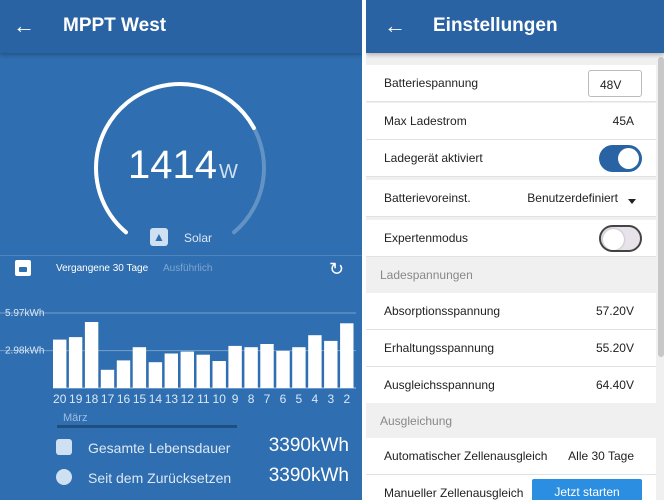 The width and height of the screenshot is (664, 500). I want to click on y-tick-label: 5.97kWh, so click(24, 313).